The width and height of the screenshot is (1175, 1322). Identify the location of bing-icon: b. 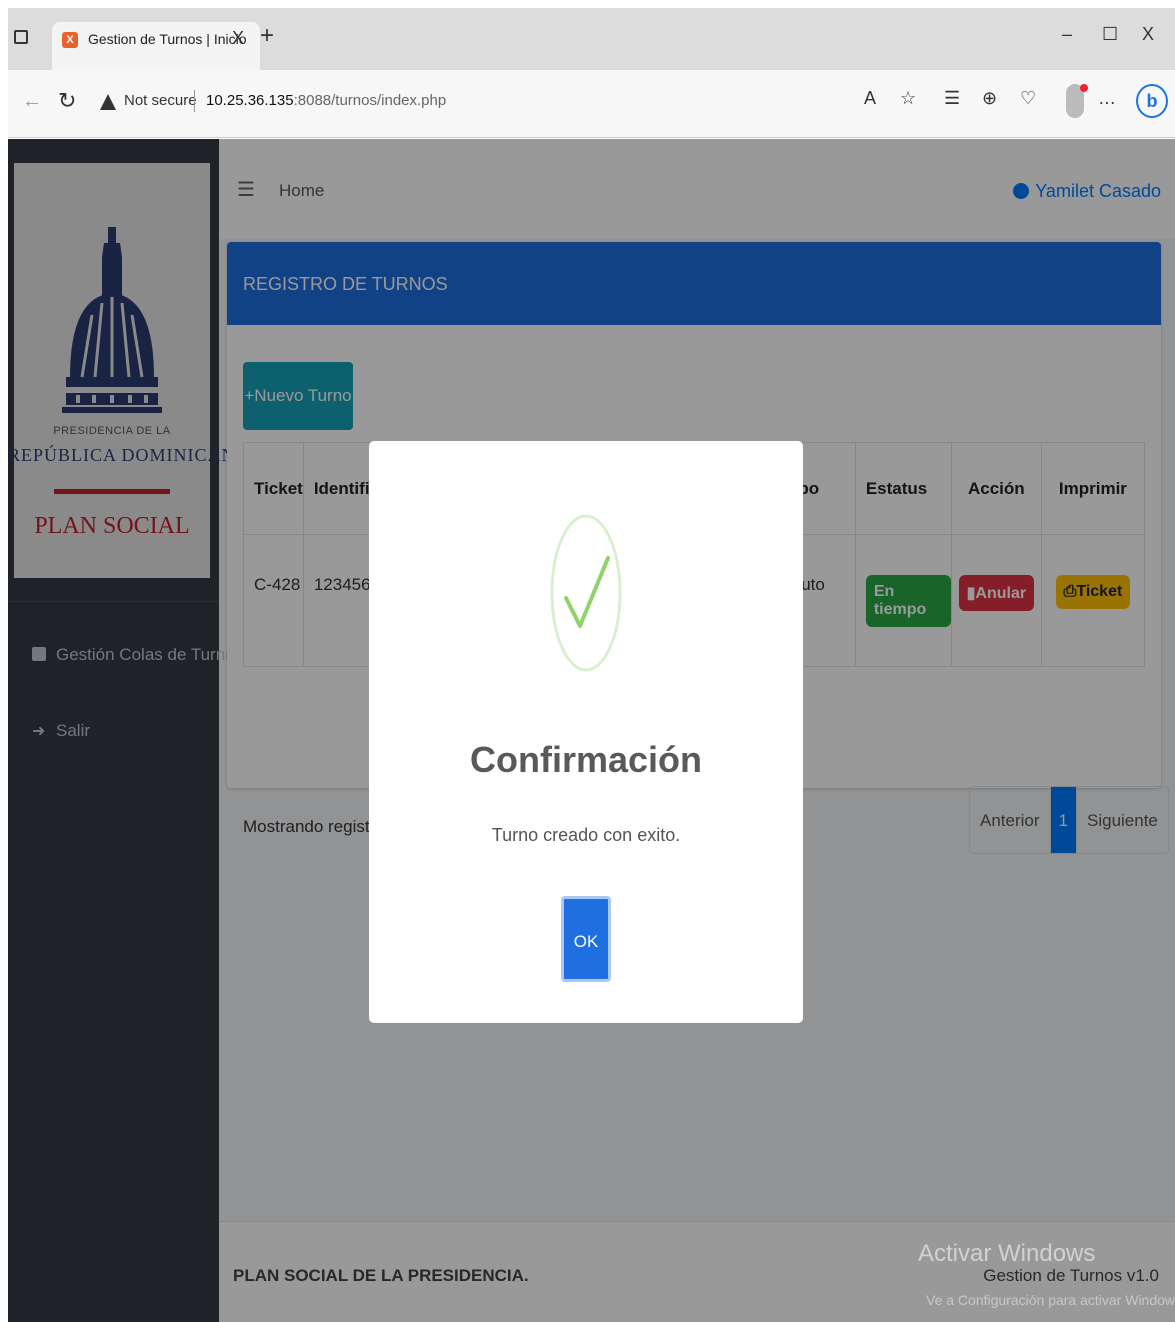
(1152, 101).